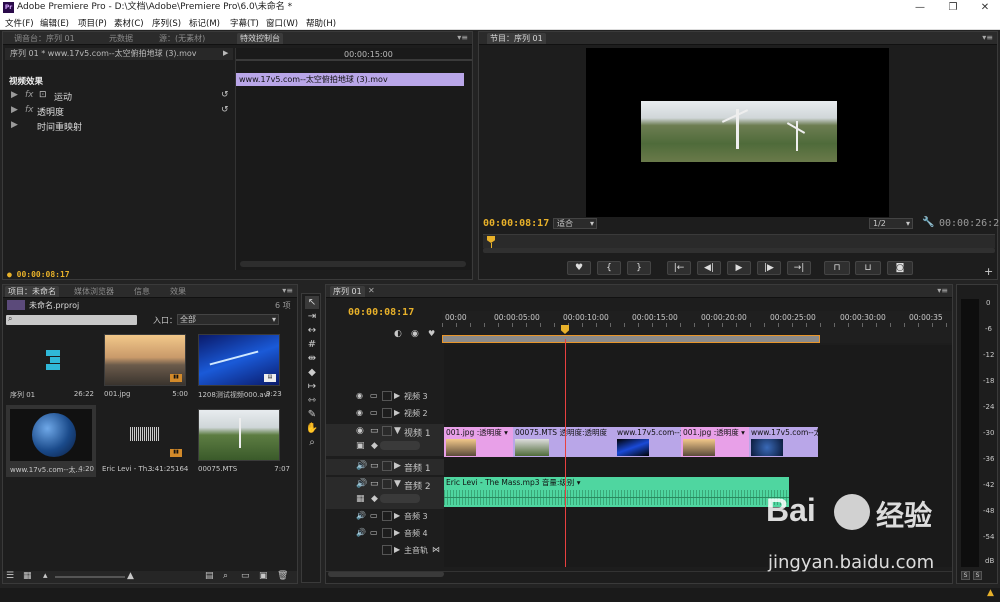 This screenshot has width=1000, height=602. I want to click on video-clip: 00075.MTS 透明度:透明度, so click(564, 442).